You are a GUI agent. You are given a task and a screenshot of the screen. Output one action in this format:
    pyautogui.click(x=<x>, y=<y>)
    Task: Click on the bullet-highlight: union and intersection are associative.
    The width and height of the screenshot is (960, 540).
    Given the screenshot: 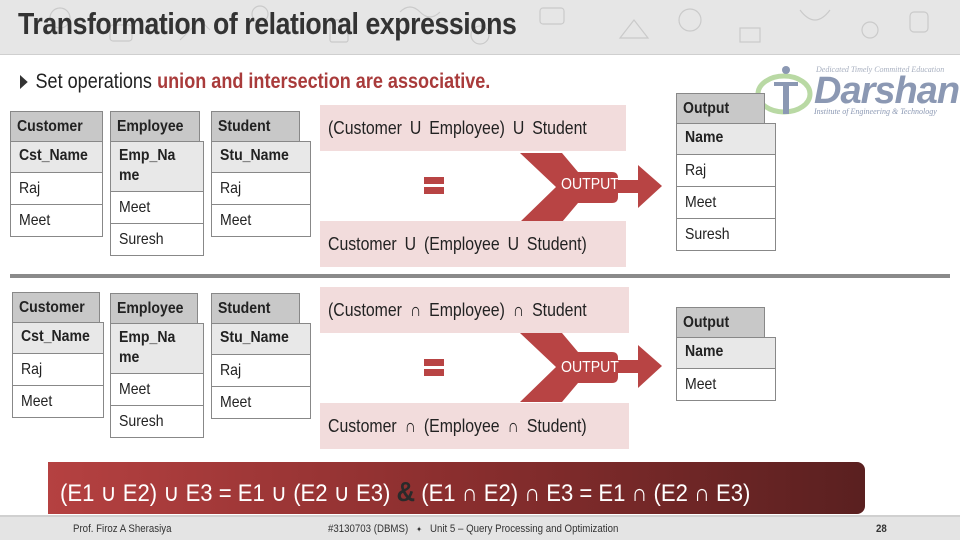 What is the action you would take?
    pyautogui.click(x=324, y=81)
    